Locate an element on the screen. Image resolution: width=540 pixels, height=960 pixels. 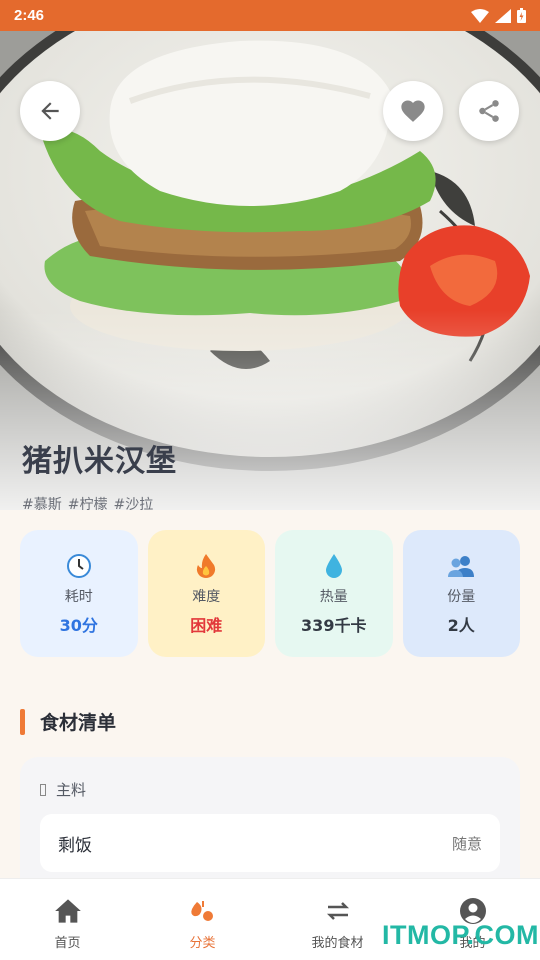
signal-icon is located at coordinates (503, 15).